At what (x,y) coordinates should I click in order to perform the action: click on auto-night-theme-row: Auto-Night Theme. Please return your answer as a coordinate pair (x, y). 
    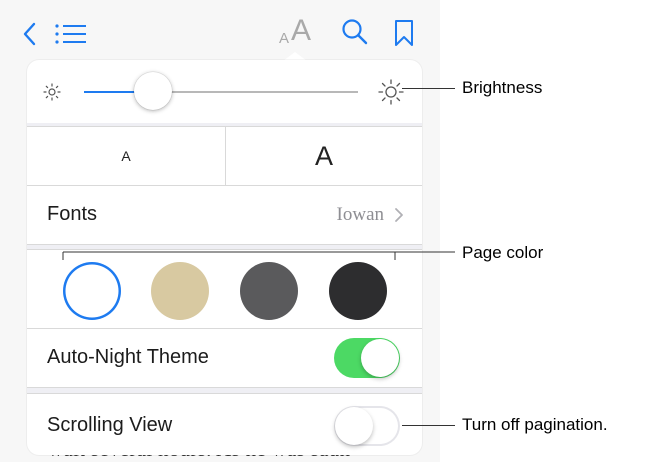
    Looking at the image, I should click on (224, 358).